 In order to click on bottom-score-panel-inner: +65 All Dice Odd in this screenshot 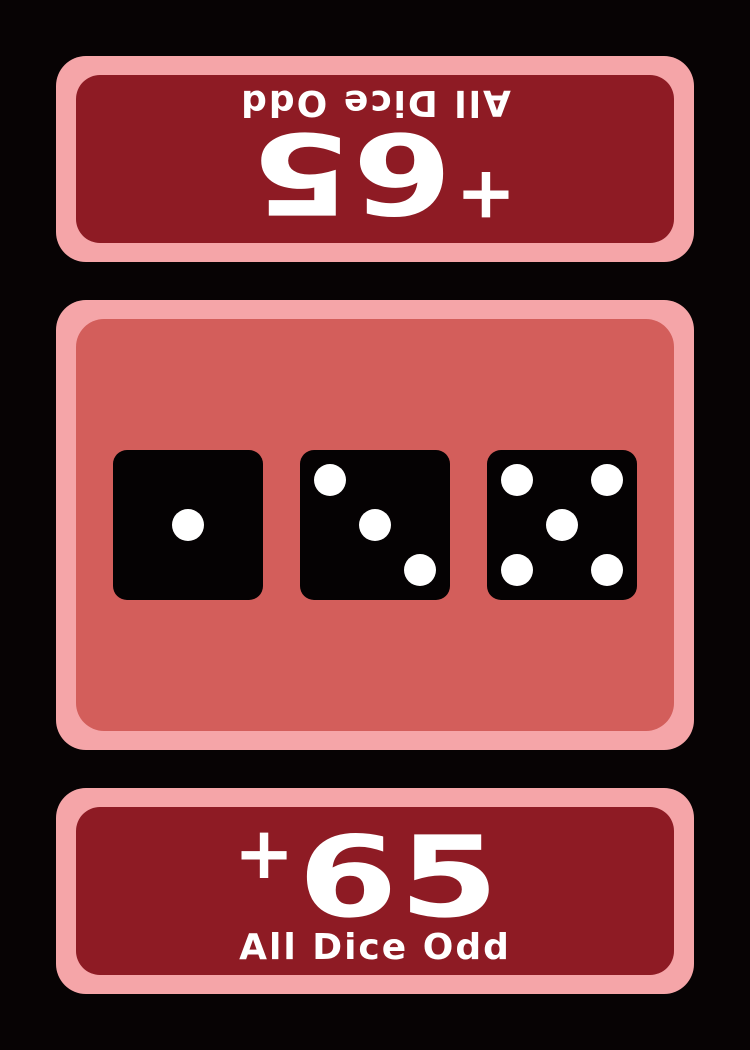, I will do `click(375, 891)`.